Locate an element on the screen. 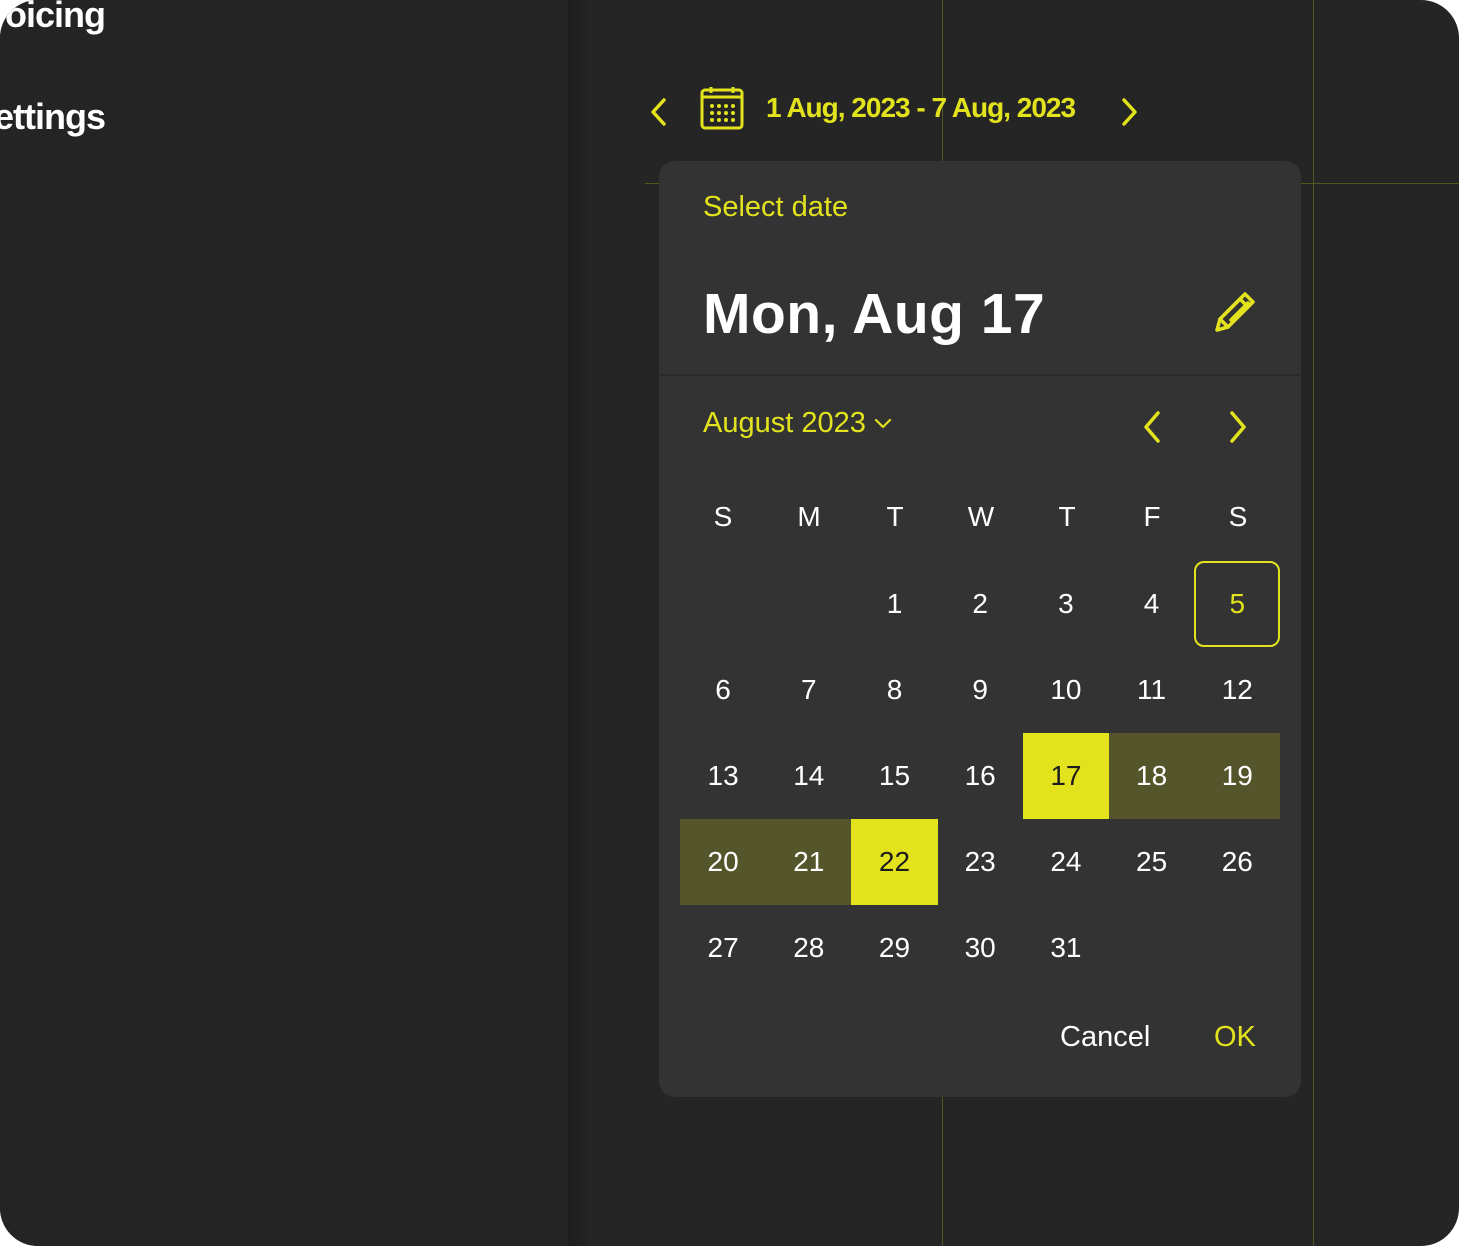 This screenshot has height=1246, width=1459. calendar-day-10: 10 is located at coordinates (1066, 690).